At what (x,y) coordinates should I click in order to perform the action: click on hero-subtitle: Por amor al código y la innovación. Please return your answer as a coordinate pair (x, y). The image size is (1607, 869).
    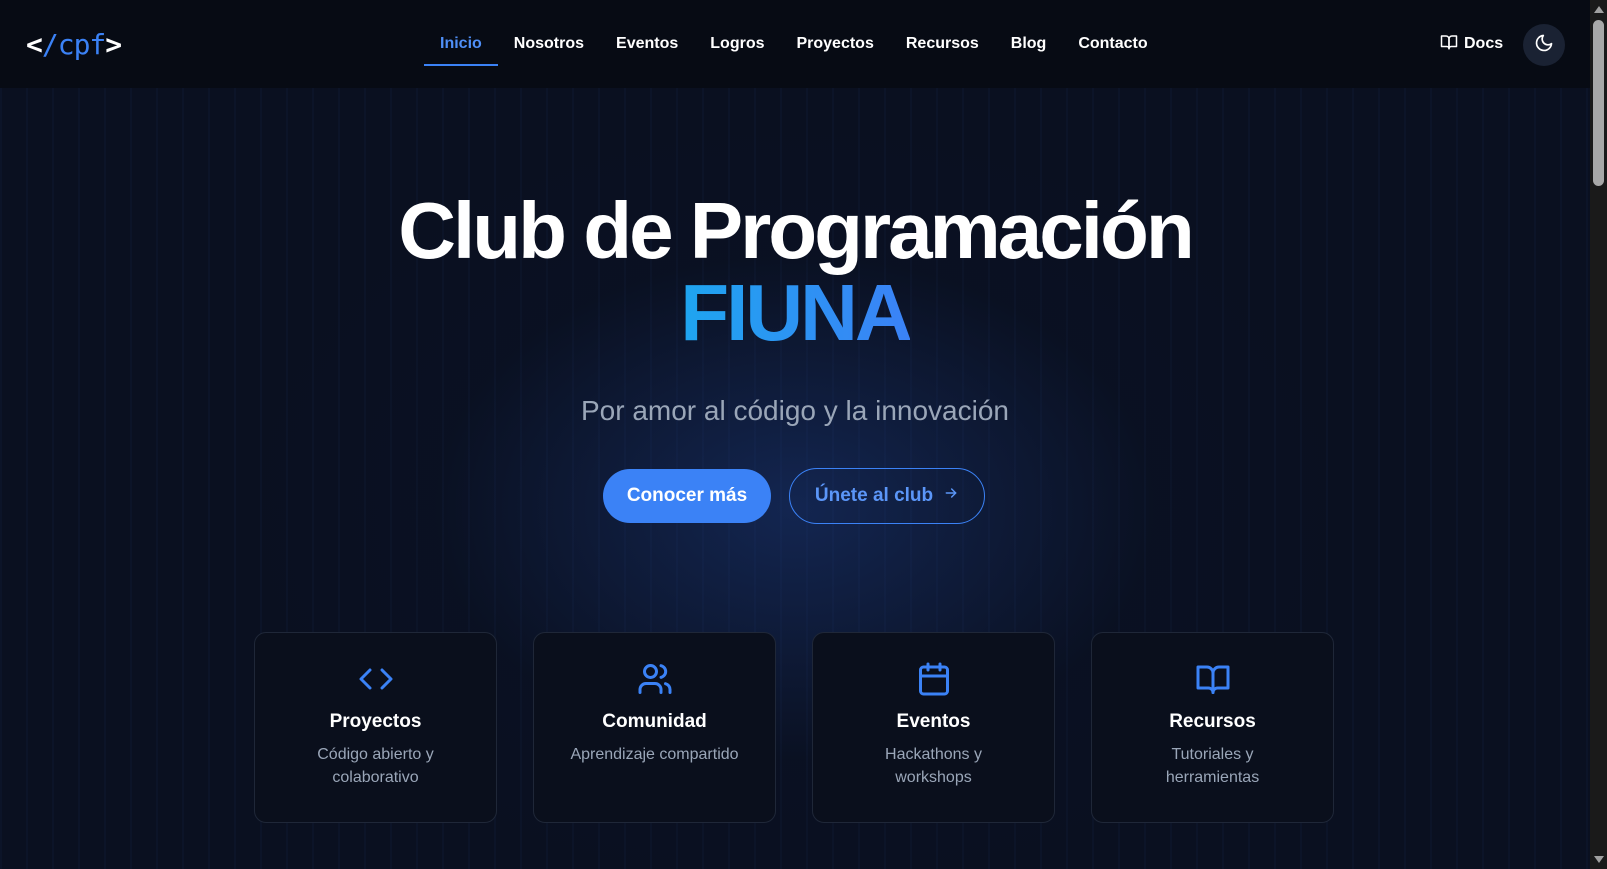
    Looking at the image, I should click on (794, 410).